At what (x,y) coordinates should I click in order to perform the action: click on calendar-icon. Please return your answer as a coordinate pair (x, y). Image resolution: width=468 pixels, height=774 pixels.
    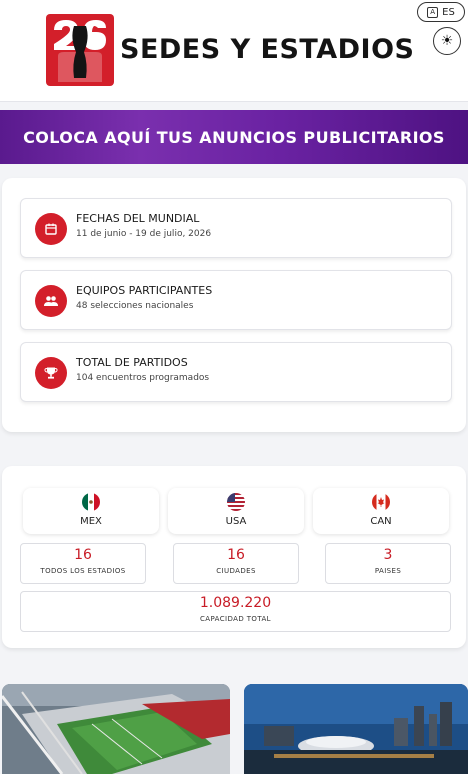
    Looking at the image, I should click on (51, 229).